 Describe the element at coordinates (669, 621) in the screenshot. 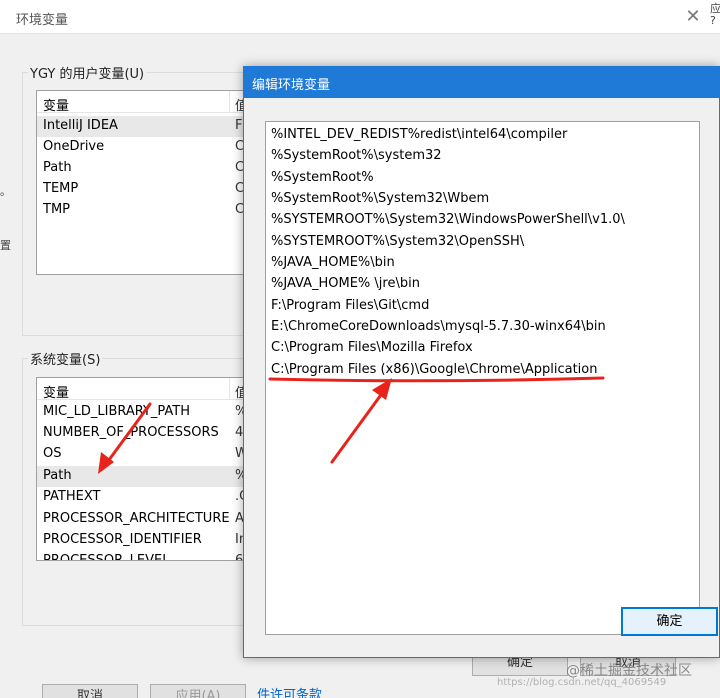

I see `ok-button: 确定` at that location.